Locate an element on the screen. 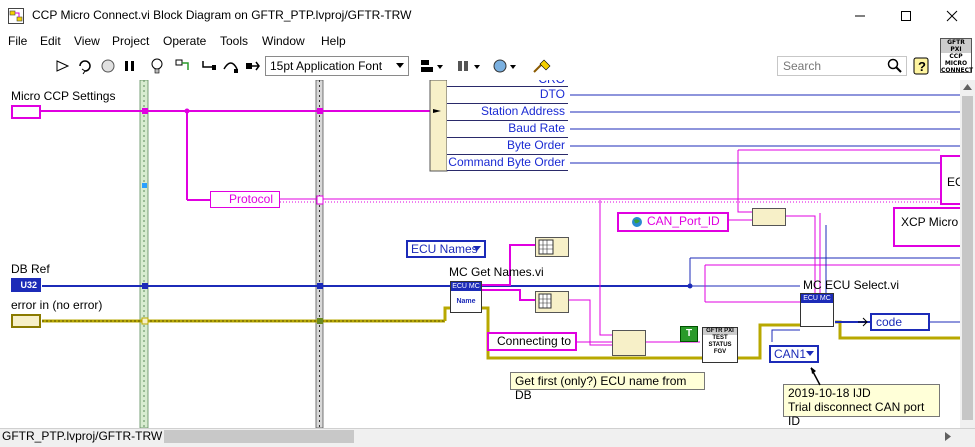 The image size is (975, 447). help-icon: ? is located at coordinates (921, 66).